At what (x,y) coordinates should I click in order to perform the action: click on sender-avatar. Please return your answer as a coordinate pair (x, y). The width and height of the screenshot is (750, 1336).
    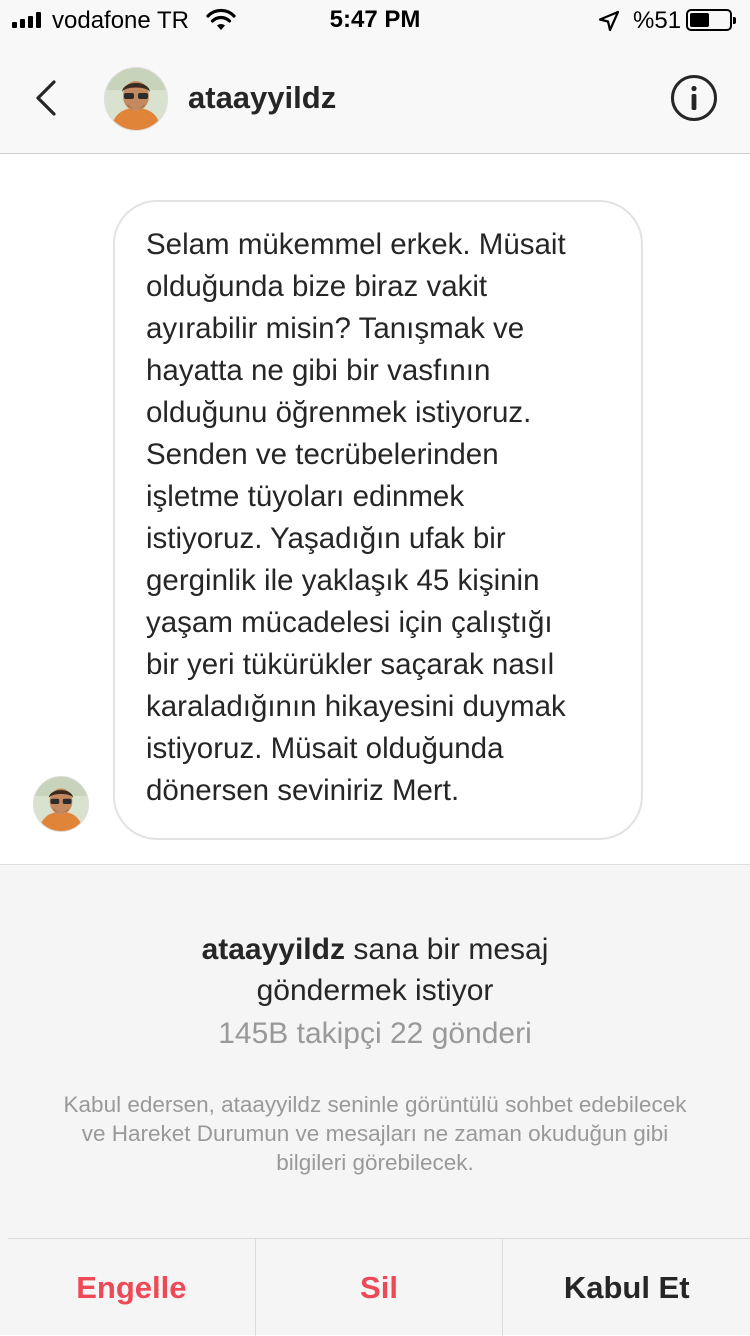
    Looking at the image, I should click on (61, 804).